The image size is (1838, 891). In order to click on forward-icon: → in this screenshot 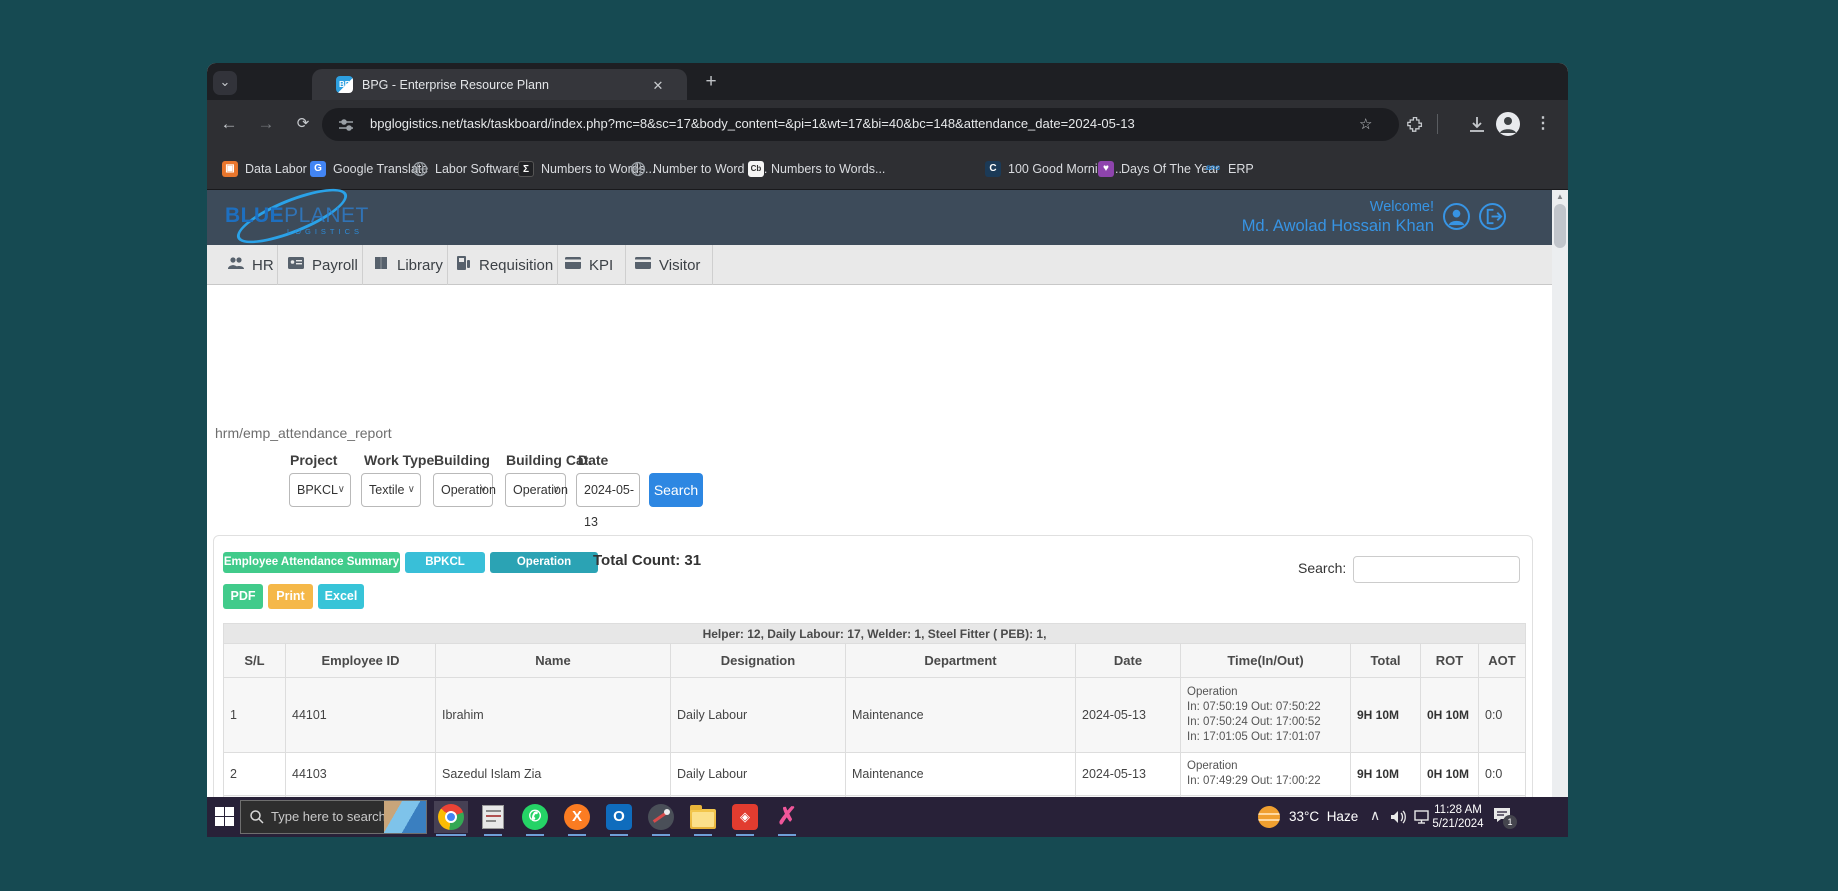, I will do `click(266, 124)`.